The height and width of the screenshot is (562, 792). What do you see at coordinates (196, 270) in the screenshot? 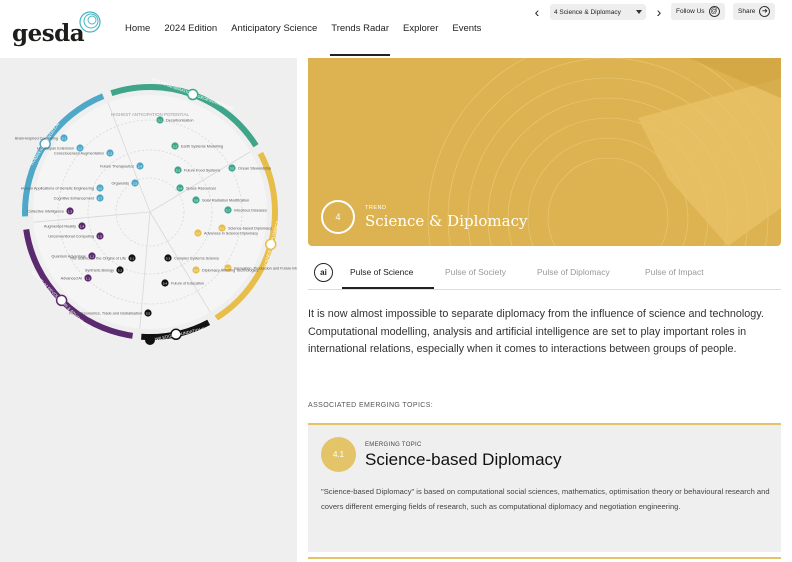
I see `radar-point-code: 4.4` at bounding box center [196, 270].